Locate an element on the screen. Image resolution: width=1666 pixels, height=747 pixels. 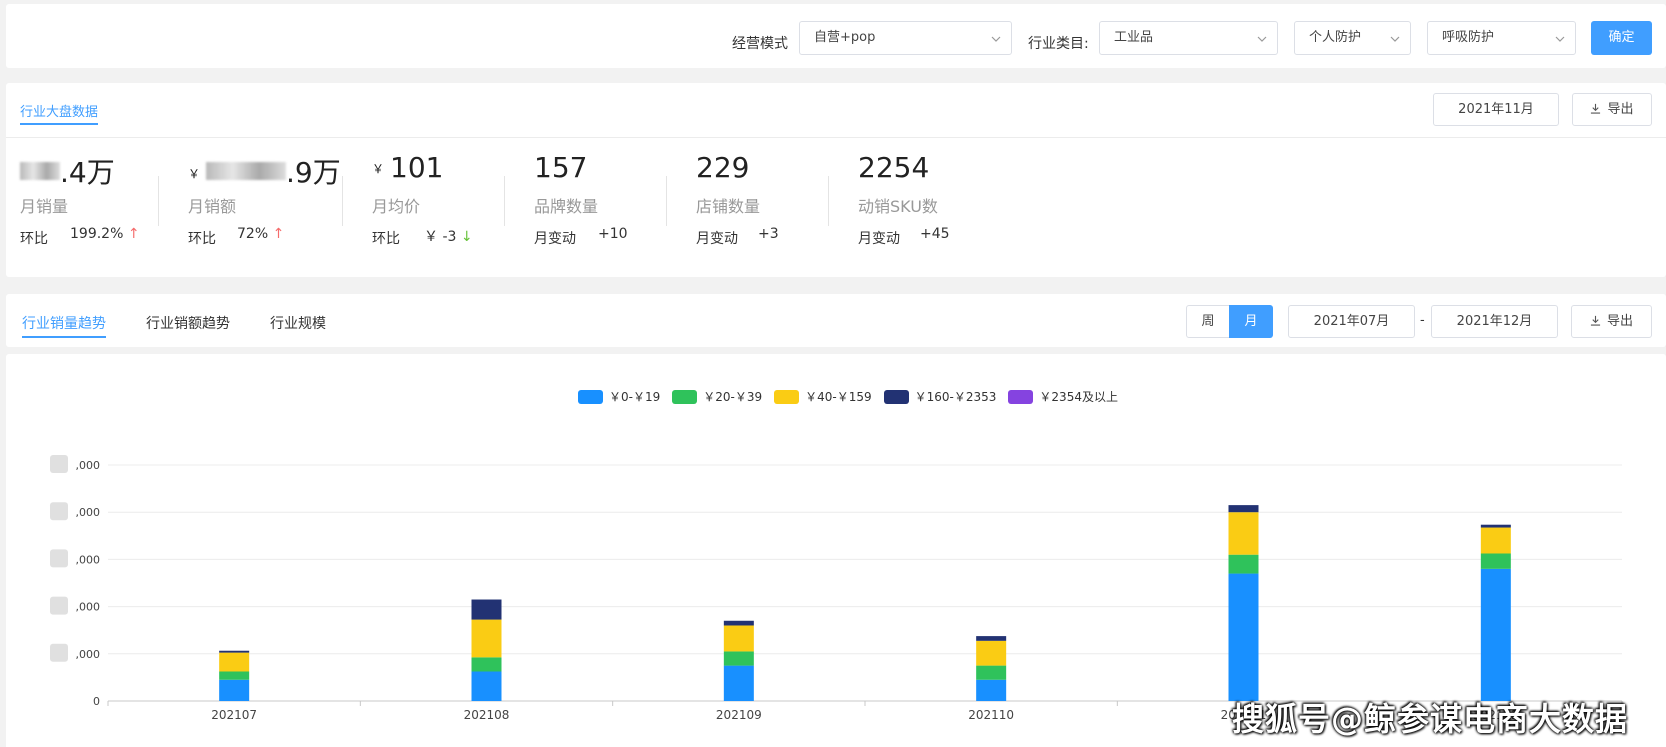
brand-count-label: 品牌数量 is located at coordinates (566, 206).